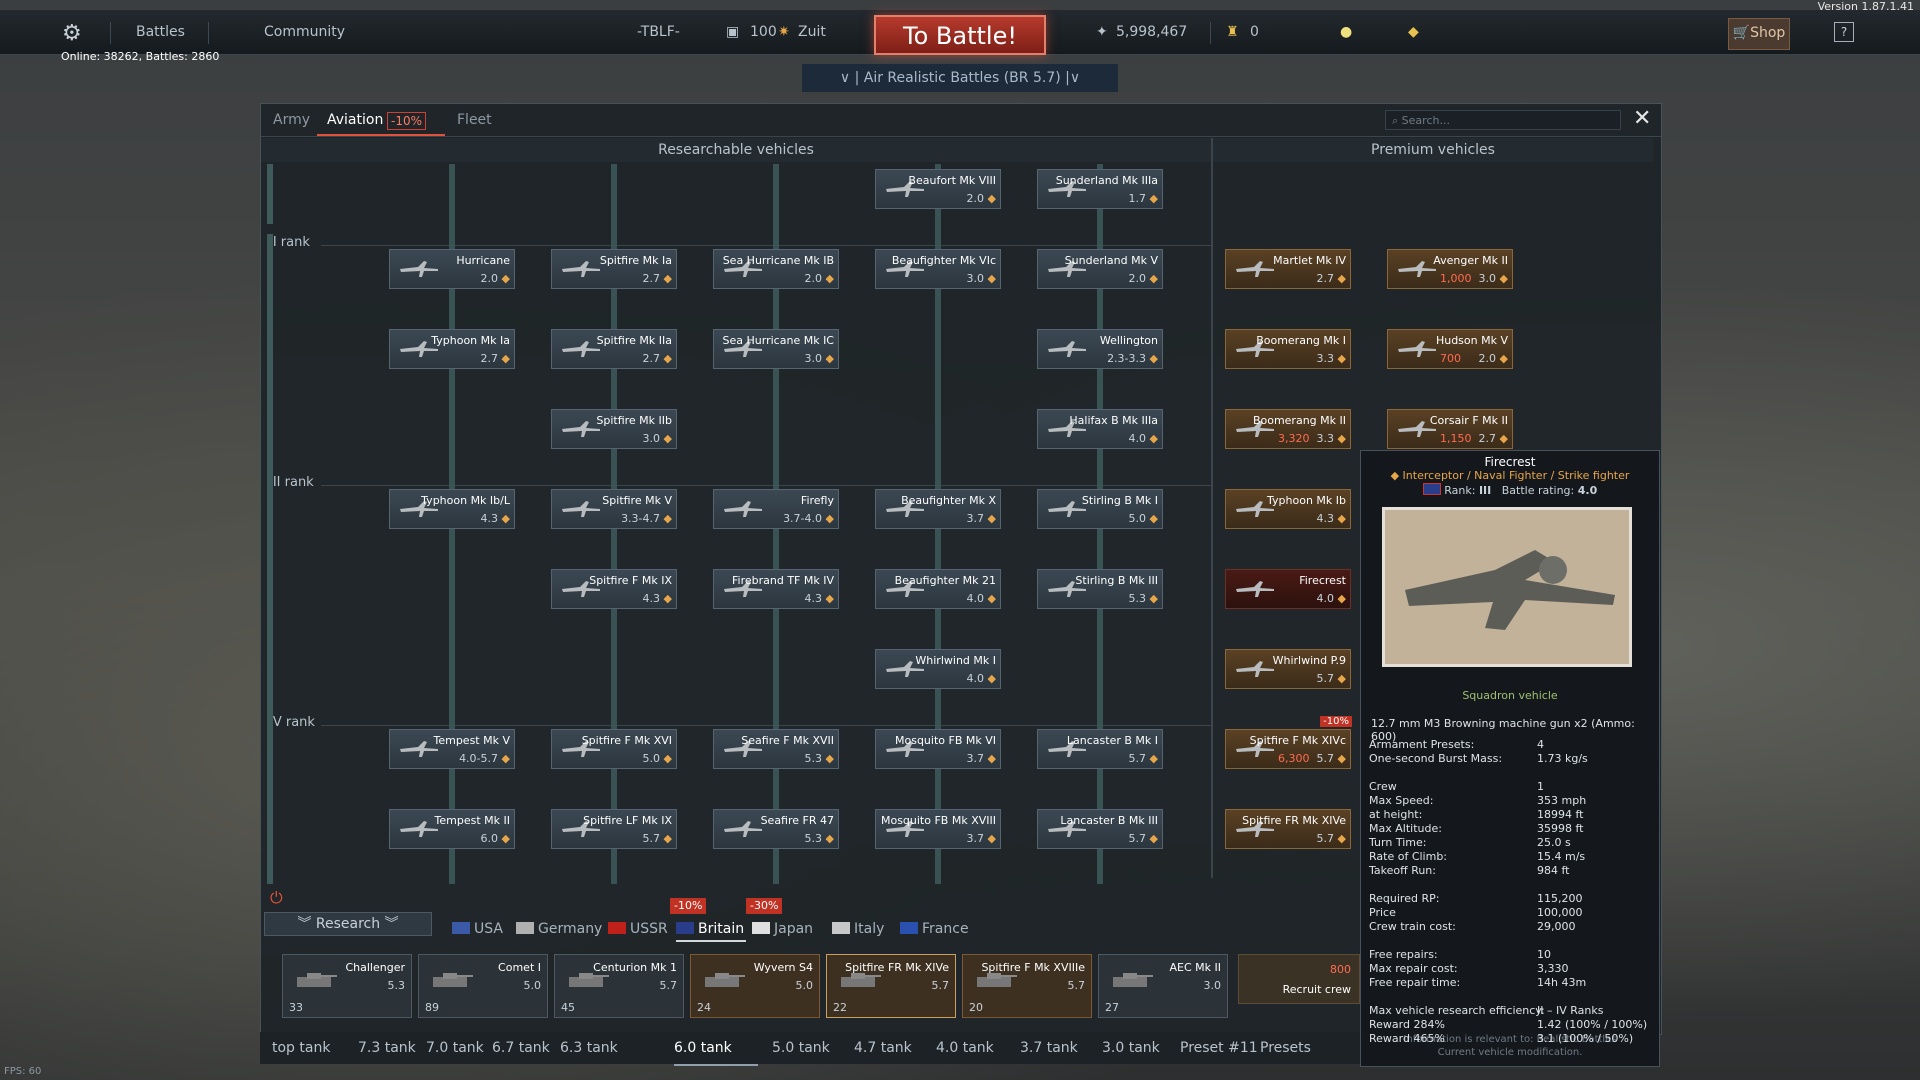  What do you see at coordinates (1100, 189) in the screenshot?
I see `vehicle-card: Sunderland Mk IIIa 1.7 ◆` at bounding box center [1100, 189].